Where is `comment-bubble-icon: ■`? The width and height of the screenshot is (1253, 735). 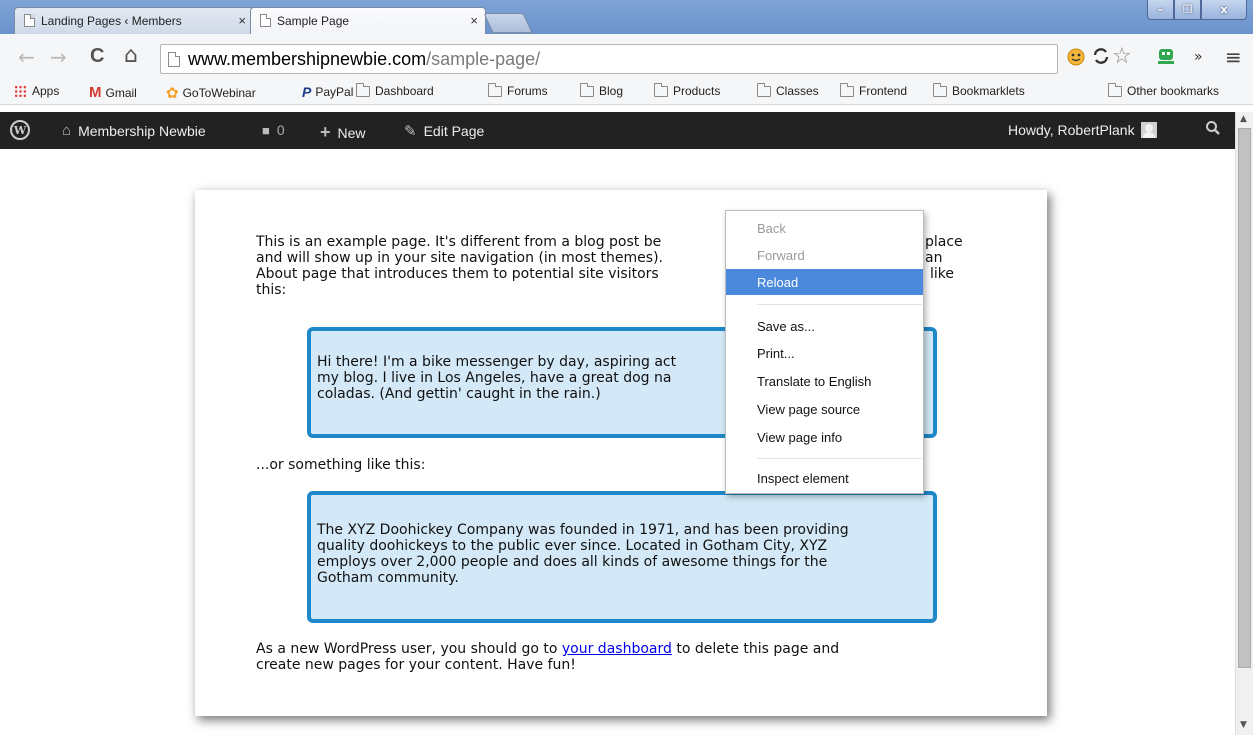 comment-bubble-icon: ■ is located at coordinates (266, 130).